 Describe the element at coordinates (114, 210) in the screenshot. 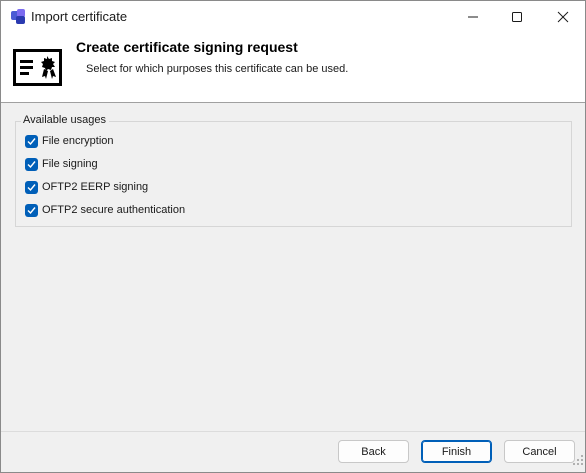

I see `usage-label: OFTP2 secure authentication` at that location.